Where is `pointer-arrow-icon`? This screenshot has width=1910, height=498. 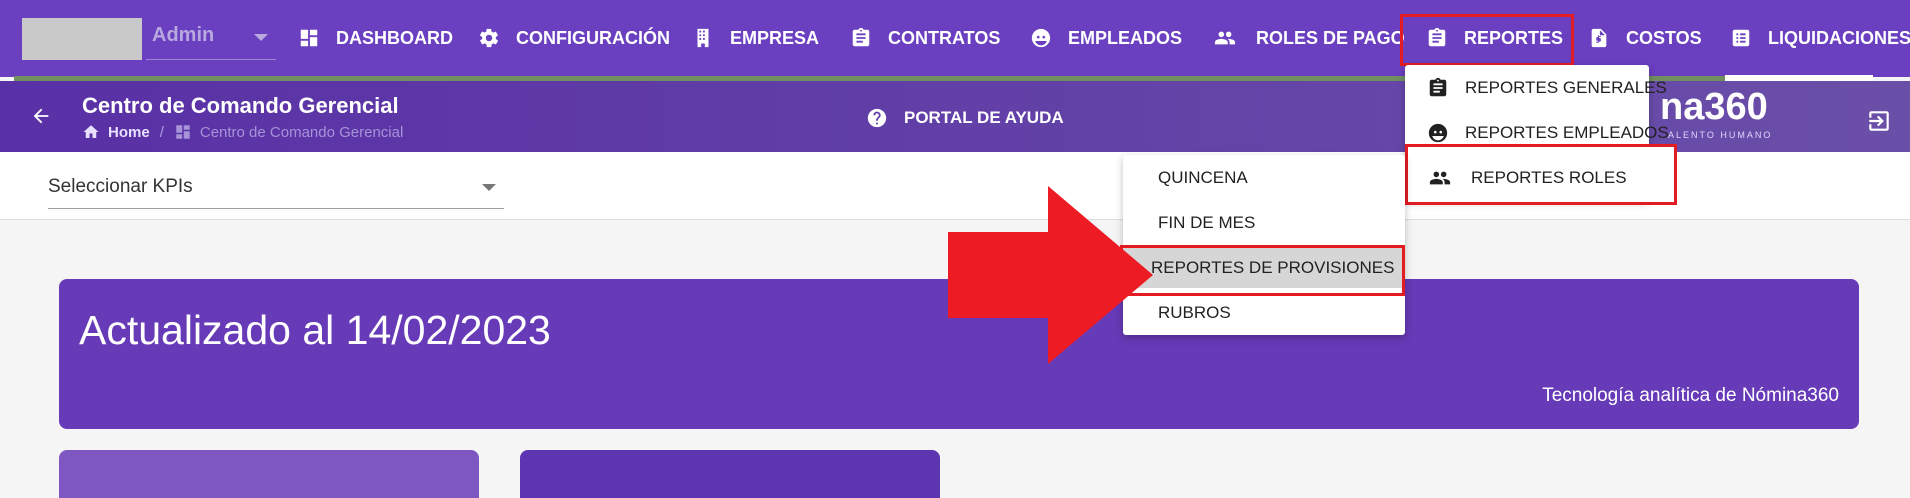
pointer-arrow-icon is located at coordinates (1050, 275).